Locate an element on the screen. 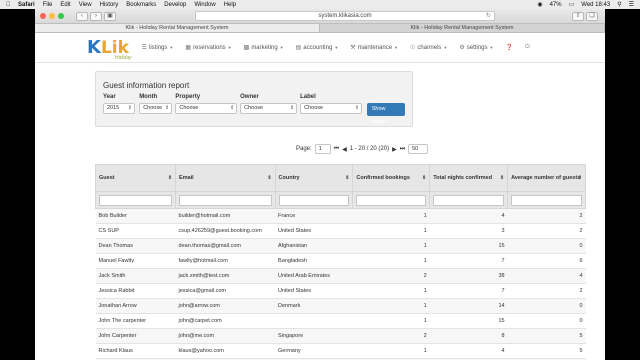 The width and height of the screenshot is (640, 360). per-page-value: 50 is located at coordinates (415, 149).